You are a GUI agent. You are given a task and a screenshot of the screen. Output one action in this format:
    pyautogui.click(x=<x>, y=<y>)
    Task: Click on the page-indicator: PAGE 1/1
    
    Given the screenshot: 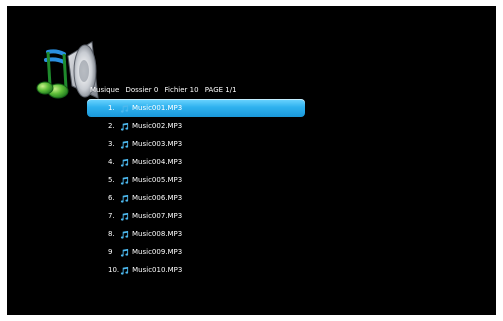 What is the action you would take?
    pyautogui.click(x=220, y=90)
    